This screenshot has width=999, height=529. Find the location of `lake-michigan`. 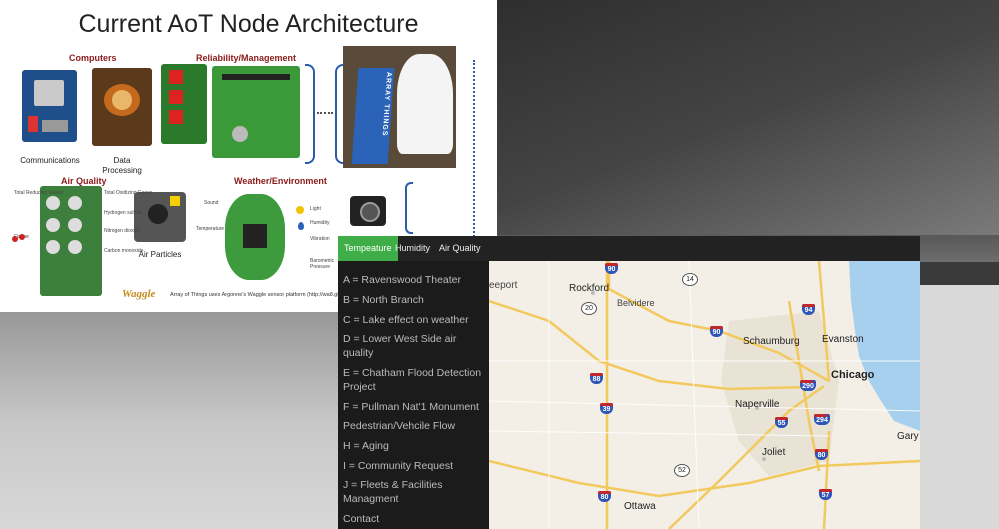

lake-michigan is located at coordinates (884, 346).